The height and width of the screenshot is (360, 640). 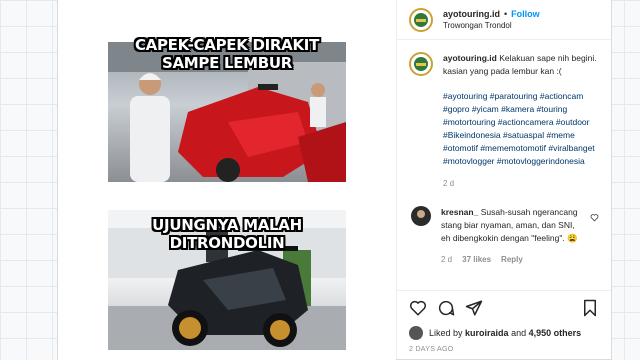 What do you see at coordinates (421, 19) in the screenshot?
I see `profile-avatar` at bounding box center [421, 19].